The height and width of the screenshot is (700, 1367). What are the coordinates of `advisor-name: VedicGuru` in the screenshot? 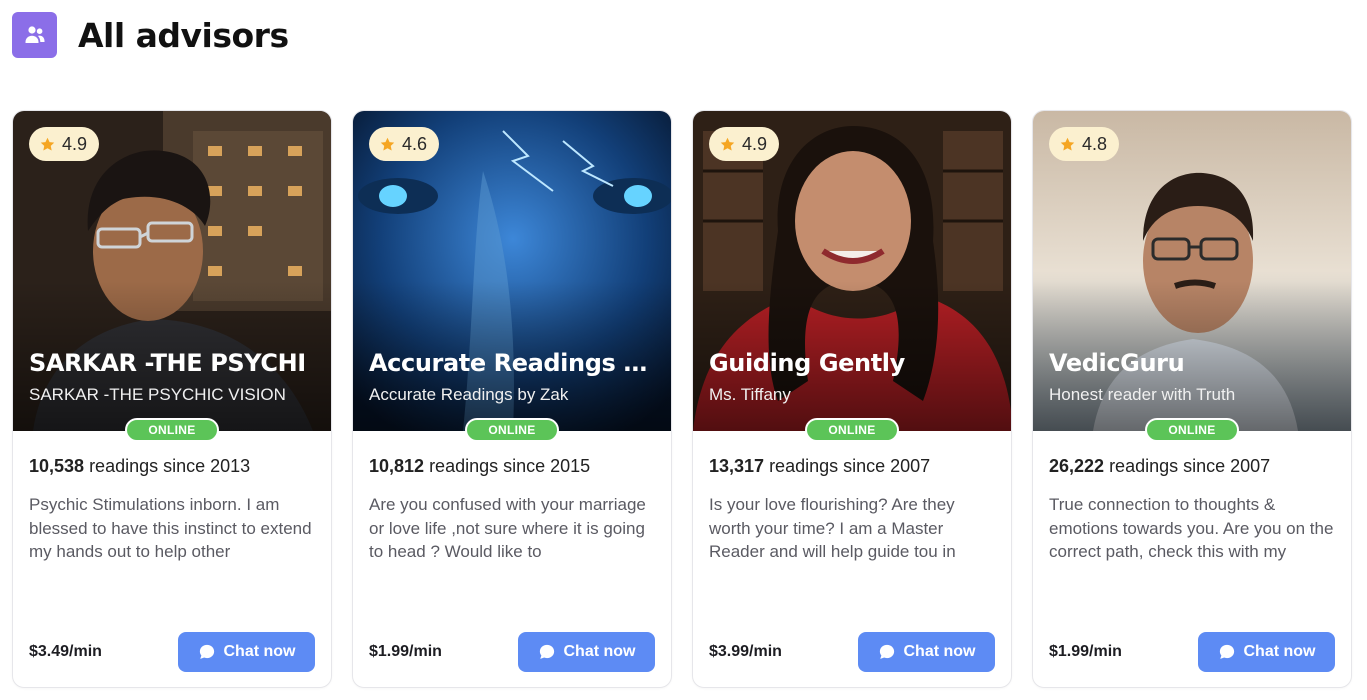 It's located at (1194, 363).